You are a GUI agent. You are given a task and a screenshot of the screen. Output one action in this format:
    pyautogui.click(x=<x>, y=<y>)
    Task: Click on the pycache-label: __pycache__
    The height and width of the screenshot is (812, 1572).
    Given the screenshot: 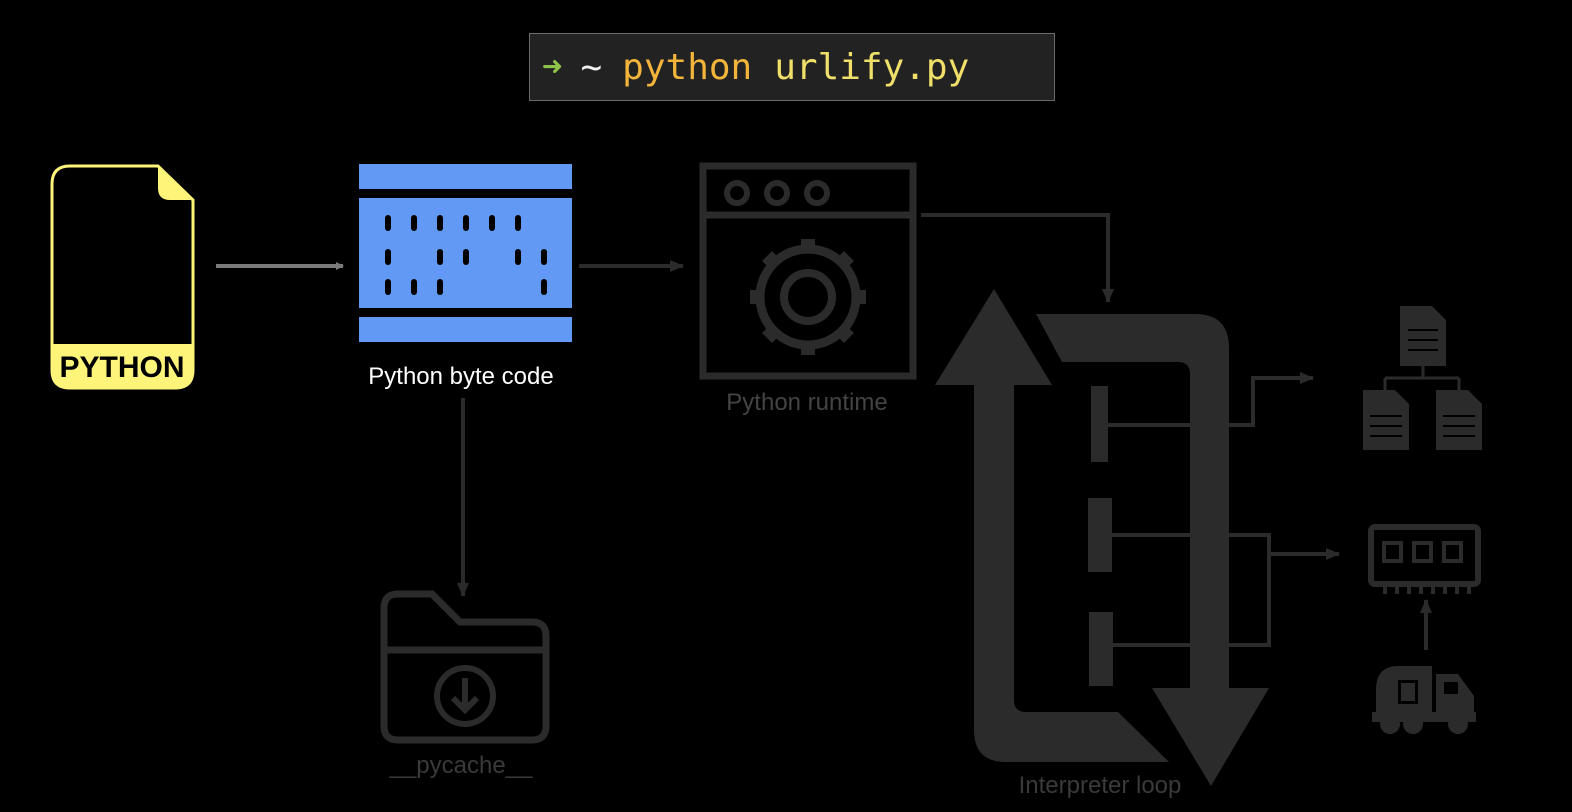 What is the action you would take?
    pyautogui.click(x=461, y=765)
    